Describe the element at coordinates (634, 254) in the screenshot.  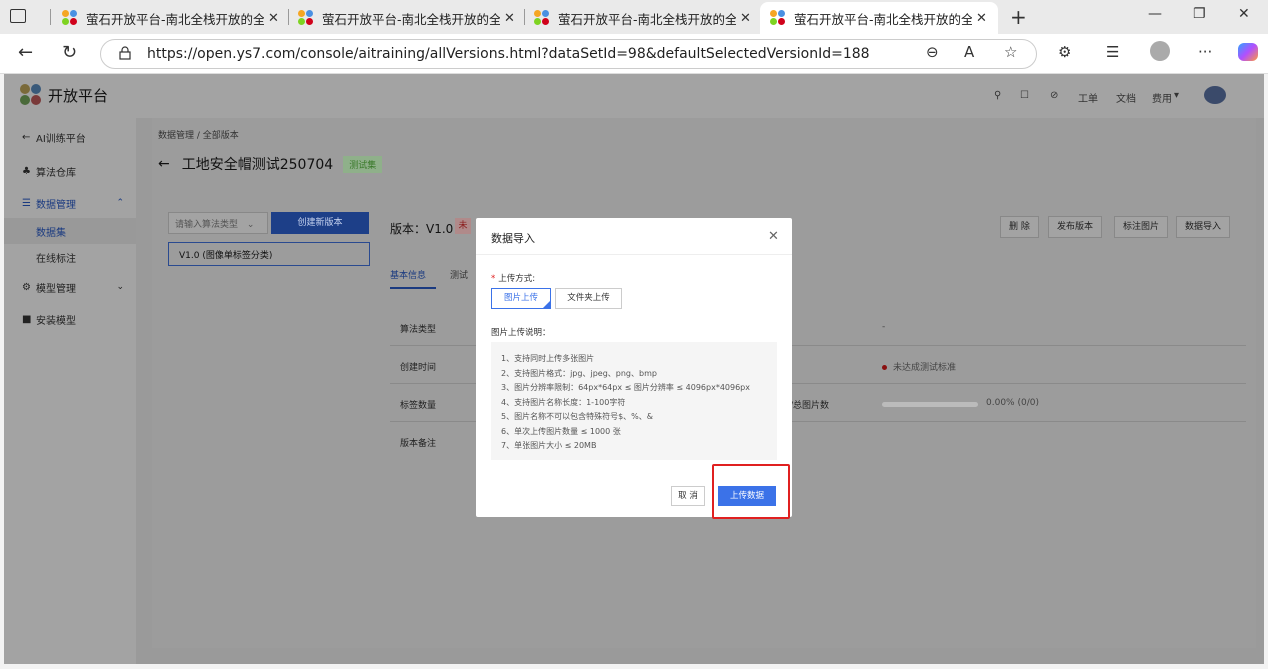
I see `dialog-divider` at that location.